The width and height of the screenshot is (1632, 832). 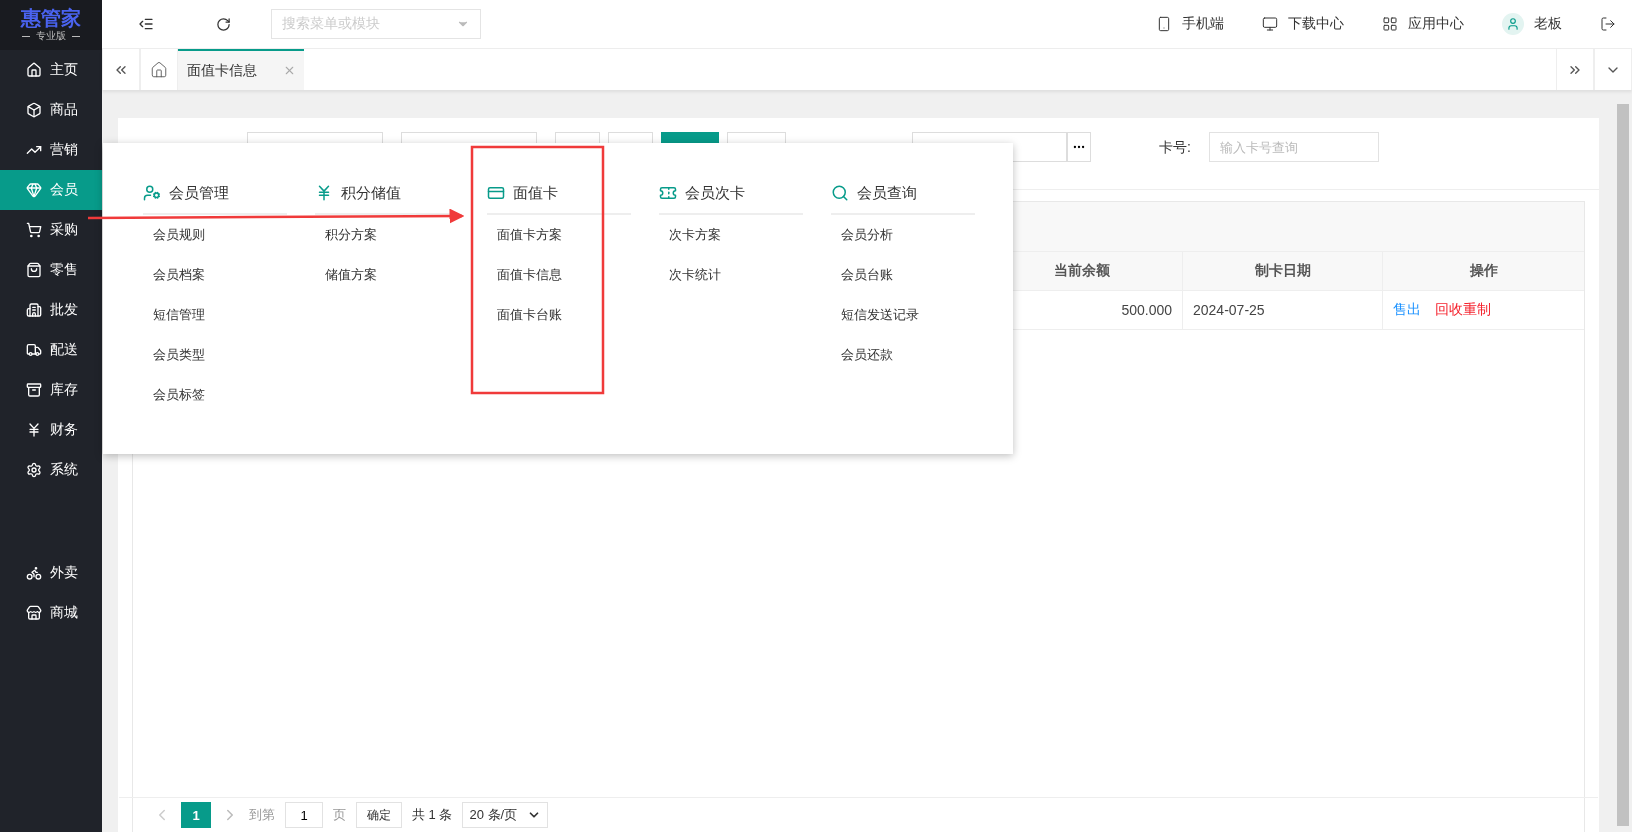 What do you see at coordinates (51, 613) in the screenshot?
I see `sidebar-item: 商城` at bounding box center [51, 613].